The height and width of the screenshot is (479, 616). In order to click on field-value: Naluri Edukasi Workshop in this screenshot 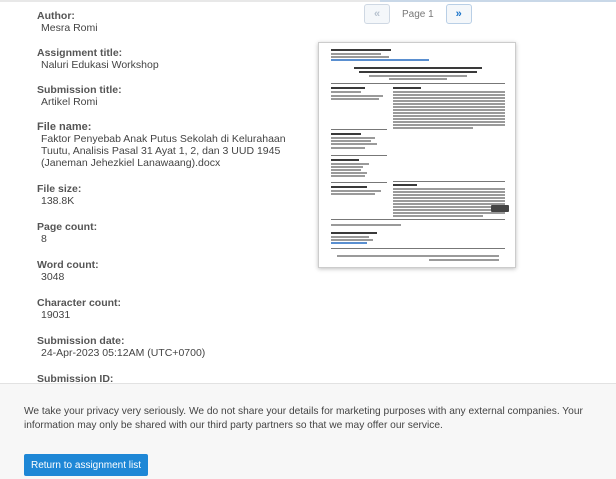, I will do `click(100, 65)`.